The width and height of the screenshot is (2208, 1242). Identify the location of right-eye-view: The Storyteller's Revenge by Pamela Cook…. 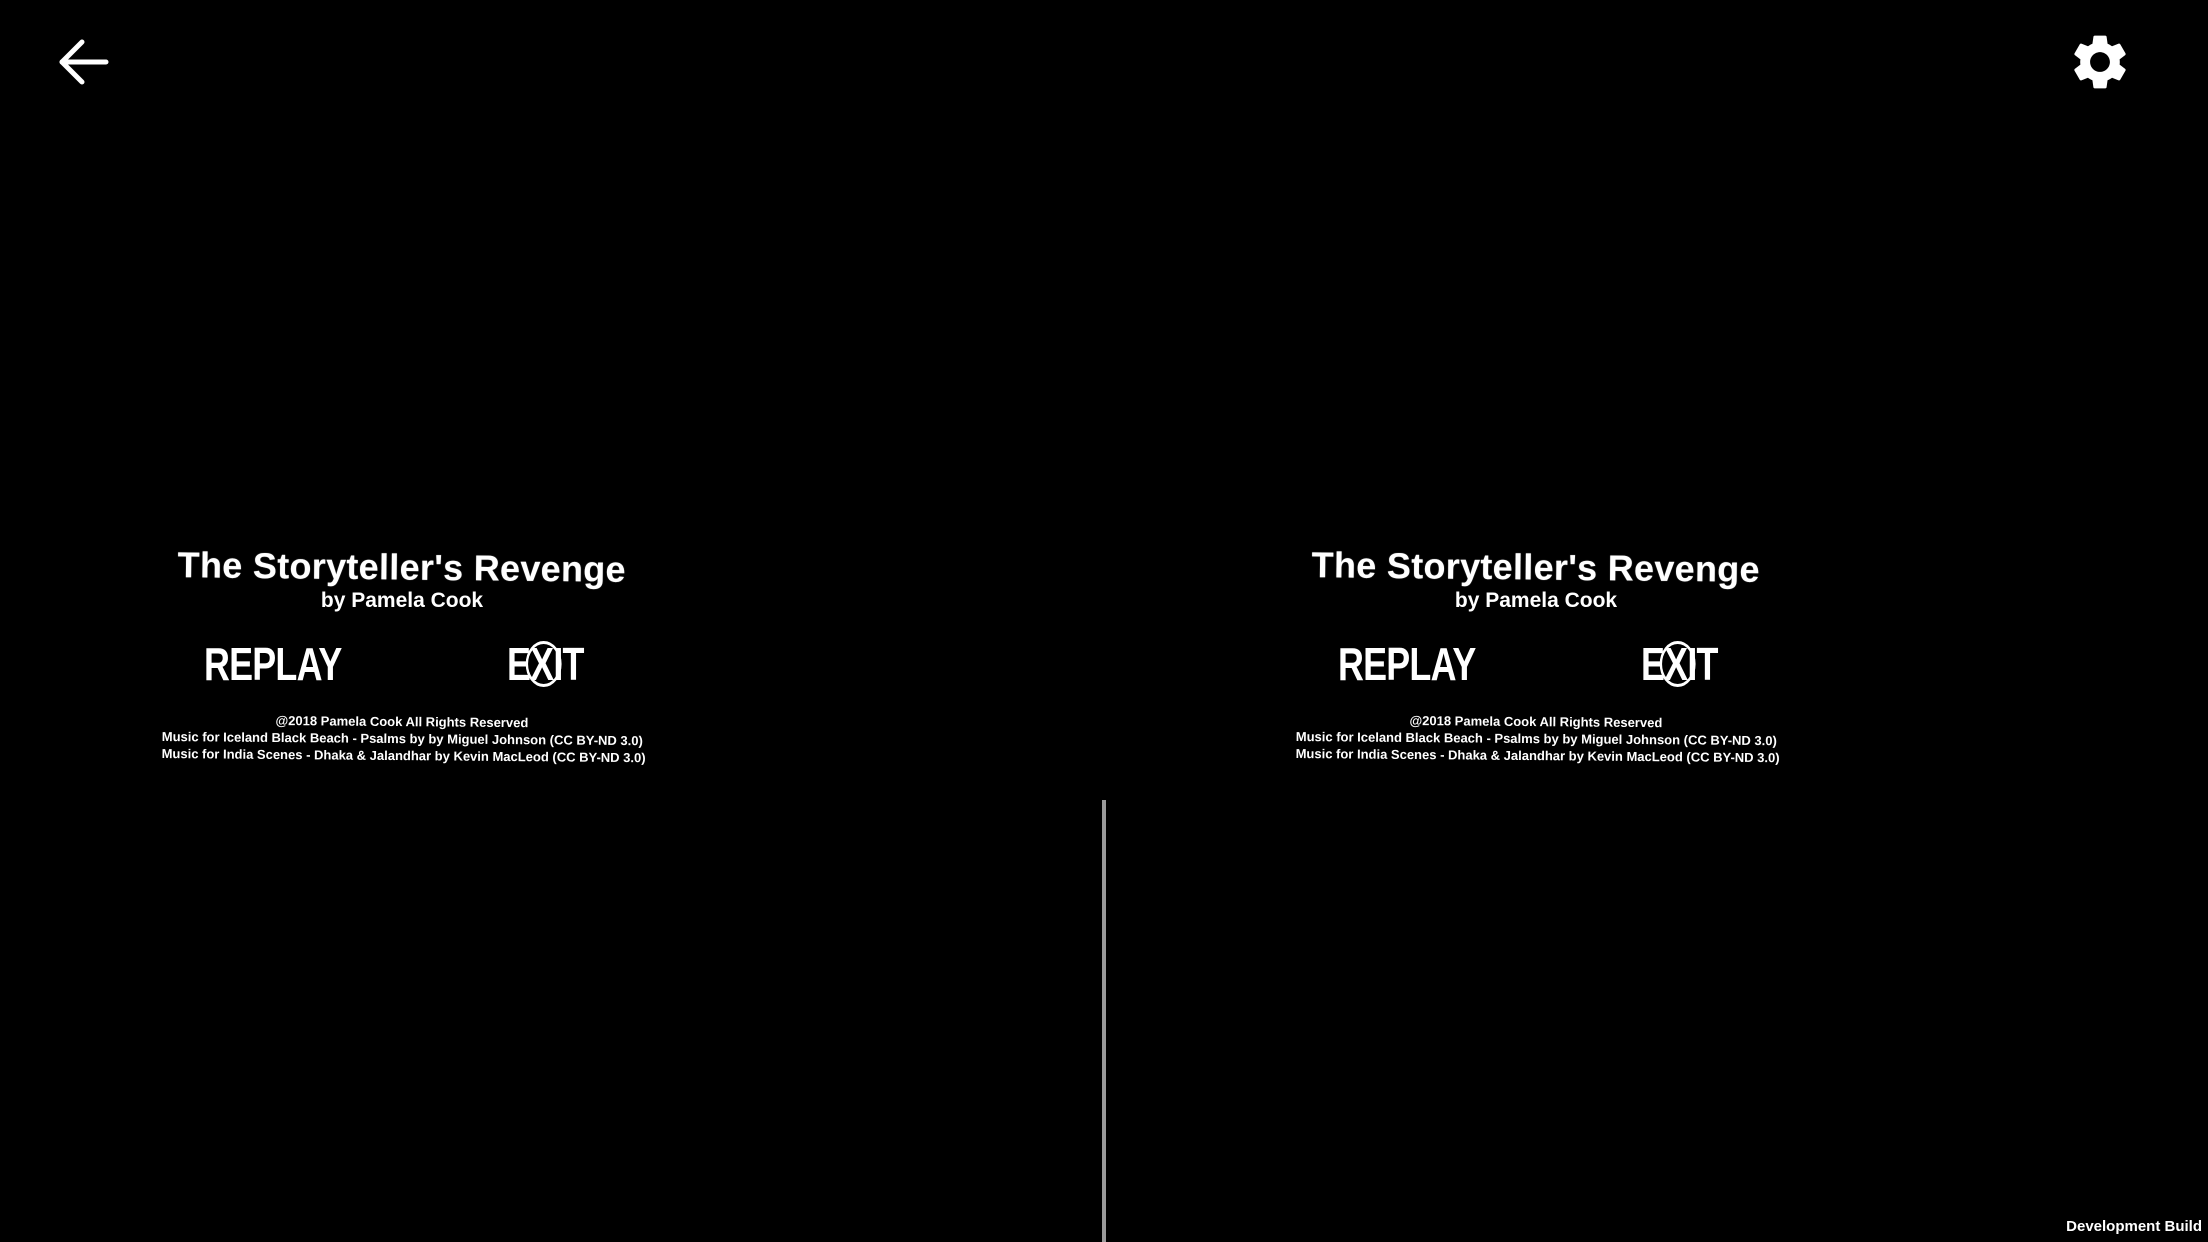
(1540, 655).